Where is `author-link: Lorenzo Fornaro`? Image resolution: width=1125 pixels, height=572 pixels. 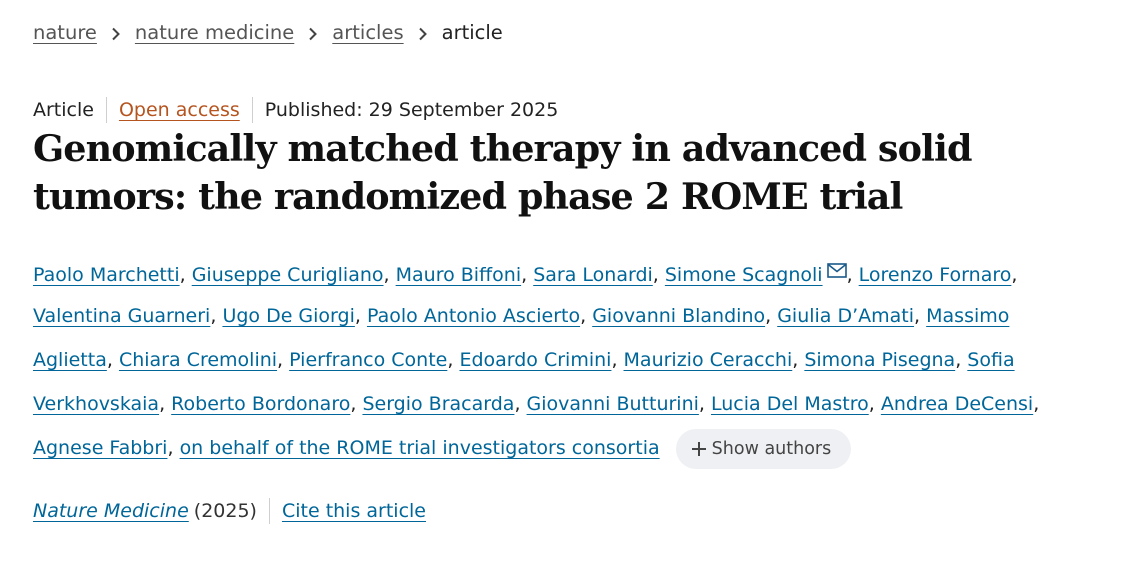 author-link: Lorenzo Fornaro is located at coordinates (935, 275).